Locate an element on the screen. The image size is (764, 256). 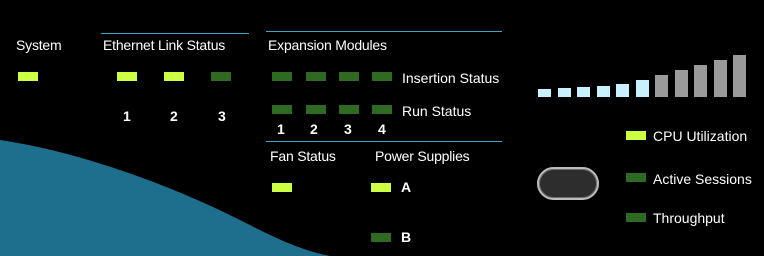
ethernet-divider is located at coordinates (175, 33).